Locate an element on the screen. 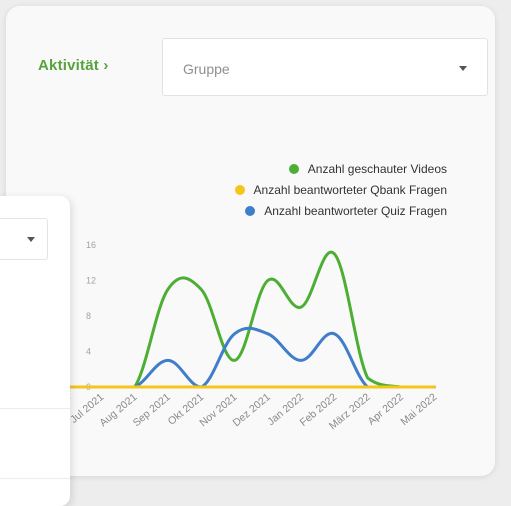 The height and width of the screenshot is (506, 511). background-select is located at coordinates (24, 239).